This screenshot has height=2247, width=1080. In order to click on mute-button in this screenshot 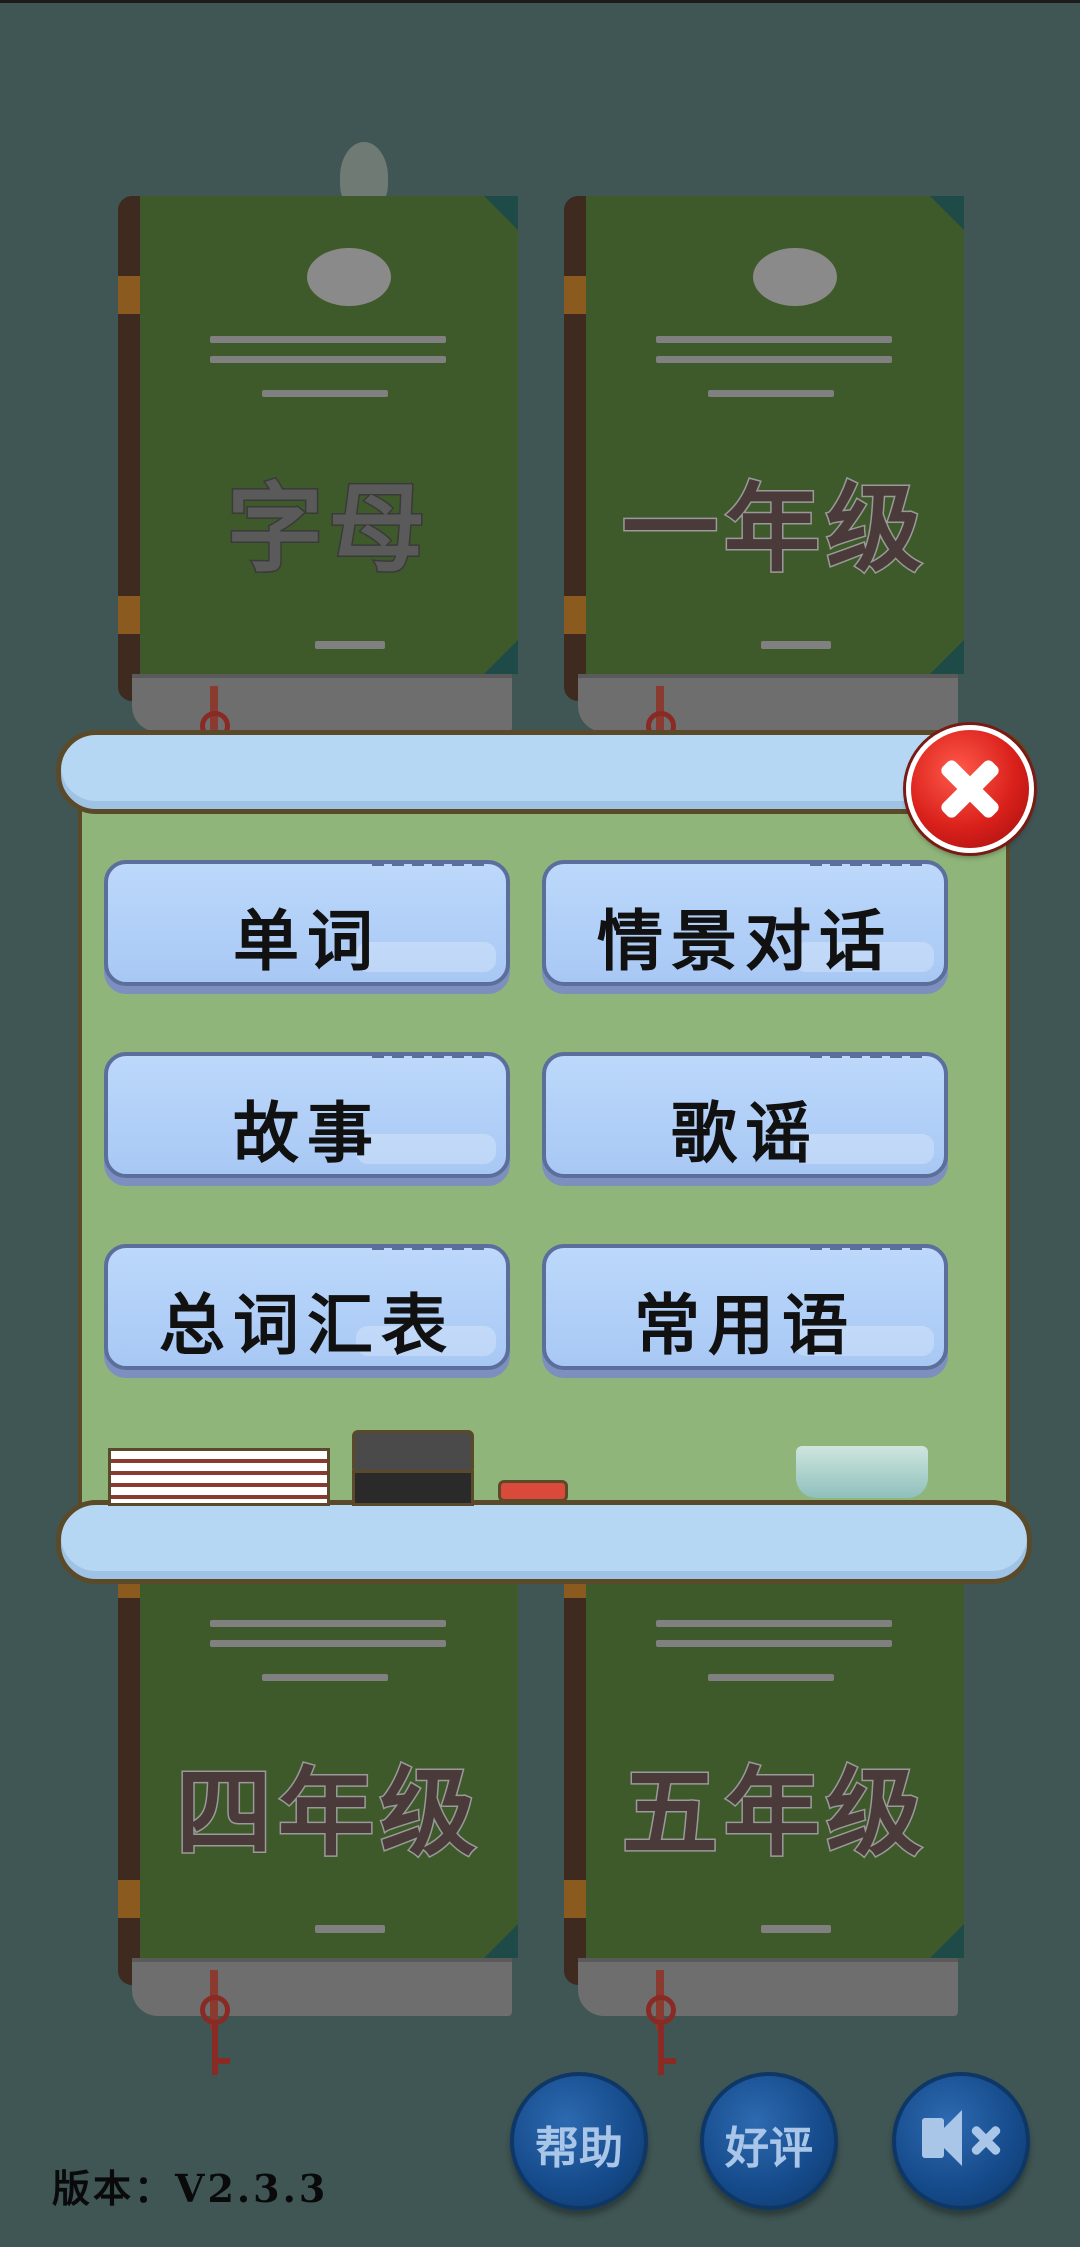, I will do `click(961, 2141)`.